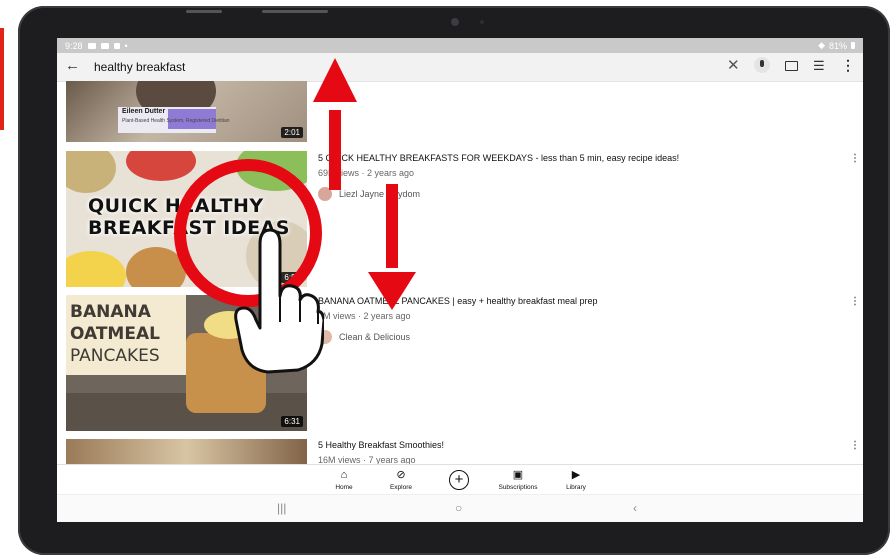 The height and width of the screenshot is (557, 892). I want to click on subscriptions-icon: ▣, so click(518, 475).